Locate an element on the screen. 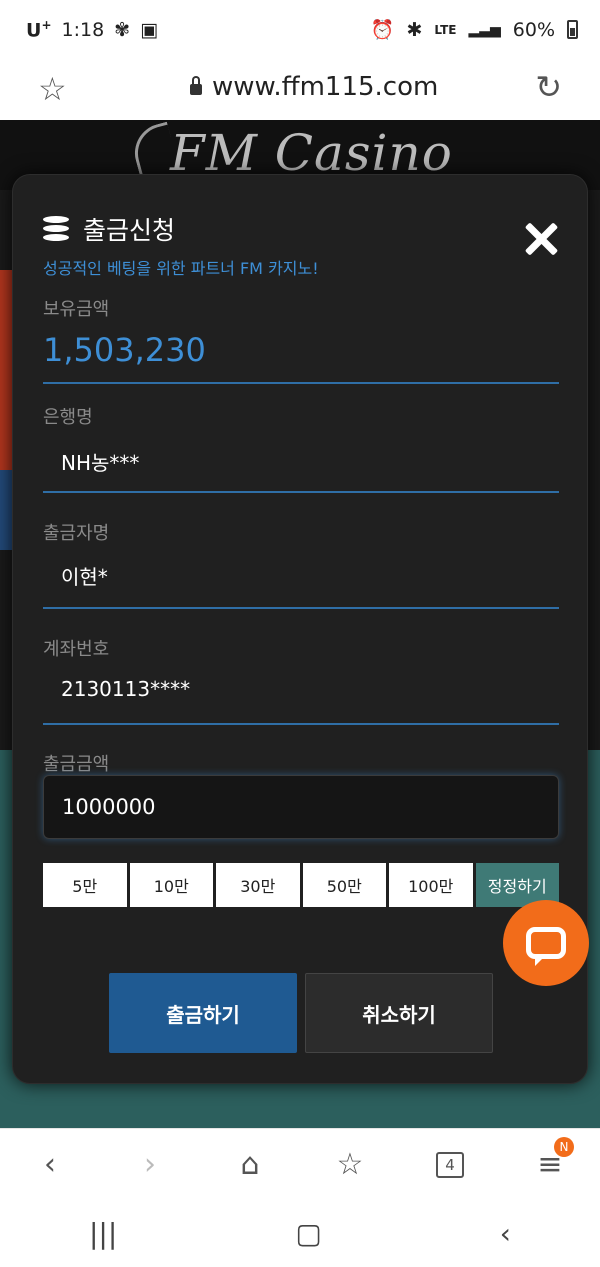  tabs-count: 4 is located at coordinates (450, 1164).